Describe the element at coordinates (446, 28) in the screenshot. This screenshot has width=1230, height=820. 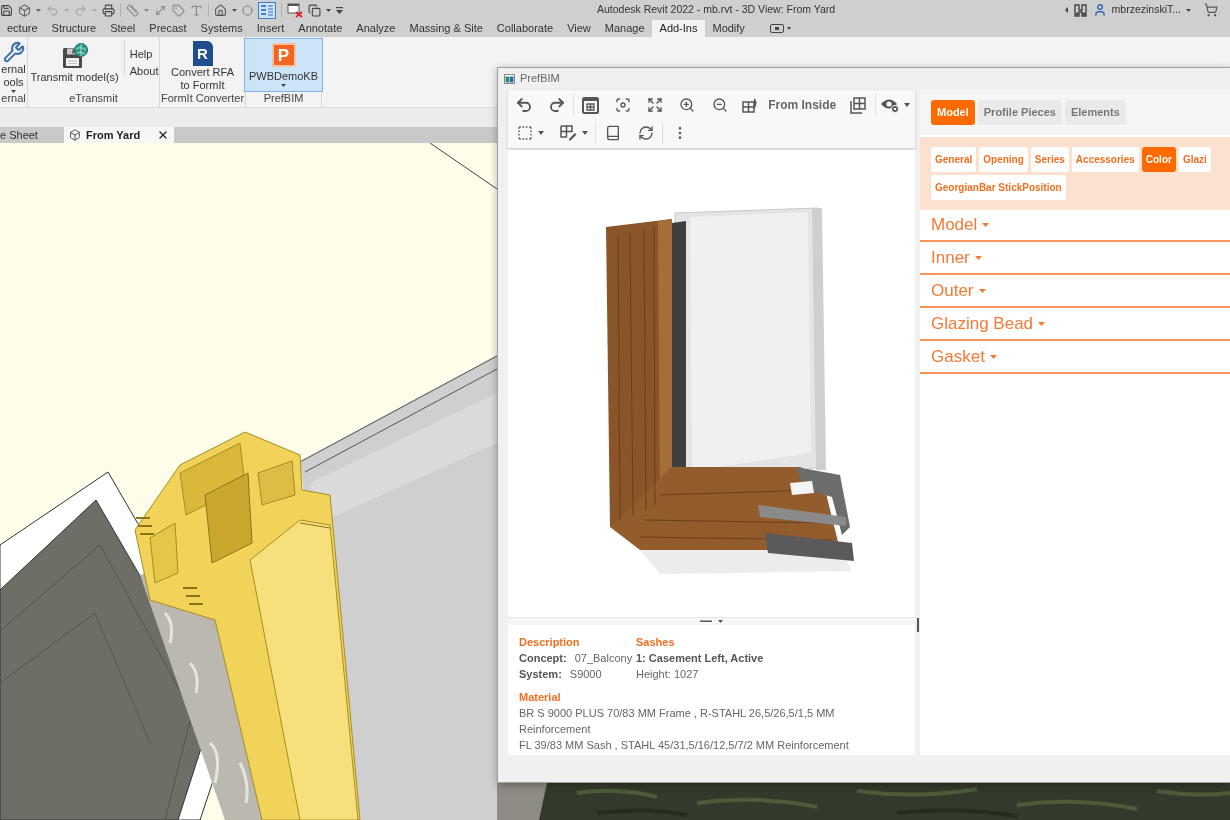
I see `ribbon-tab: Massing & Site` at that location.